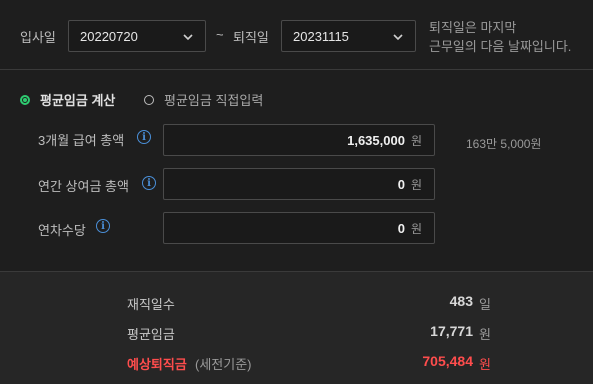 The height and width of the screenshot is (384, 593). Describe the element at coordinates (151, 304) in the screenshot. I see `days-label: 재직일수` at that location.